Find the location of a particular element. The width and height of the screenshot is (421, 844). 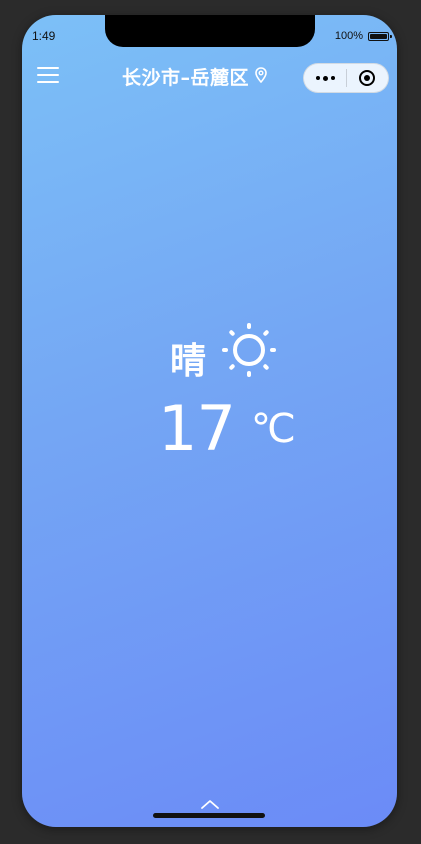

location-title: 长沙市–岳麓区 is located at coordinates (194, 76).